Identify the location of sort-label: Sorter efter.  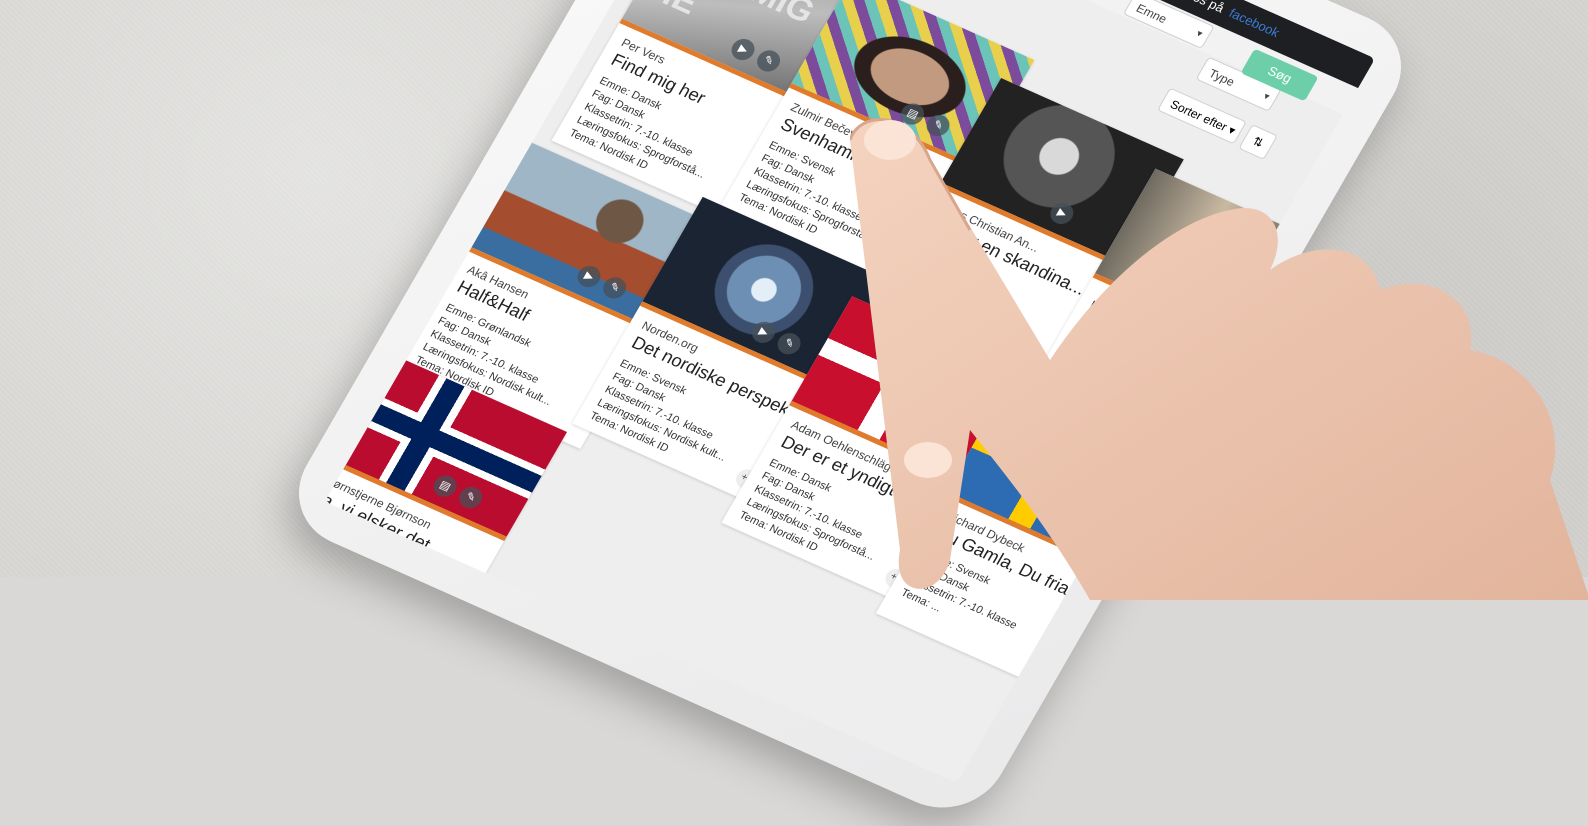
(1198, 115).